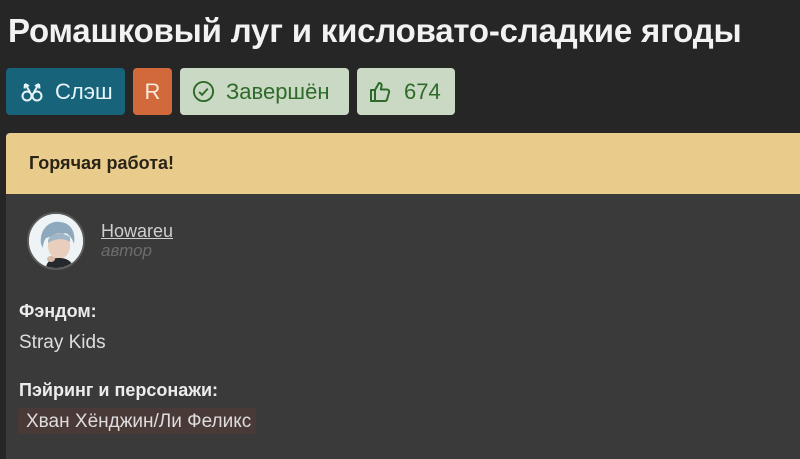 This screenshot has width=800, height=459. Describe the element at coordinates (102, 163) in the screenshot. I see `hot-work-text: Горячая работа!` at that location.